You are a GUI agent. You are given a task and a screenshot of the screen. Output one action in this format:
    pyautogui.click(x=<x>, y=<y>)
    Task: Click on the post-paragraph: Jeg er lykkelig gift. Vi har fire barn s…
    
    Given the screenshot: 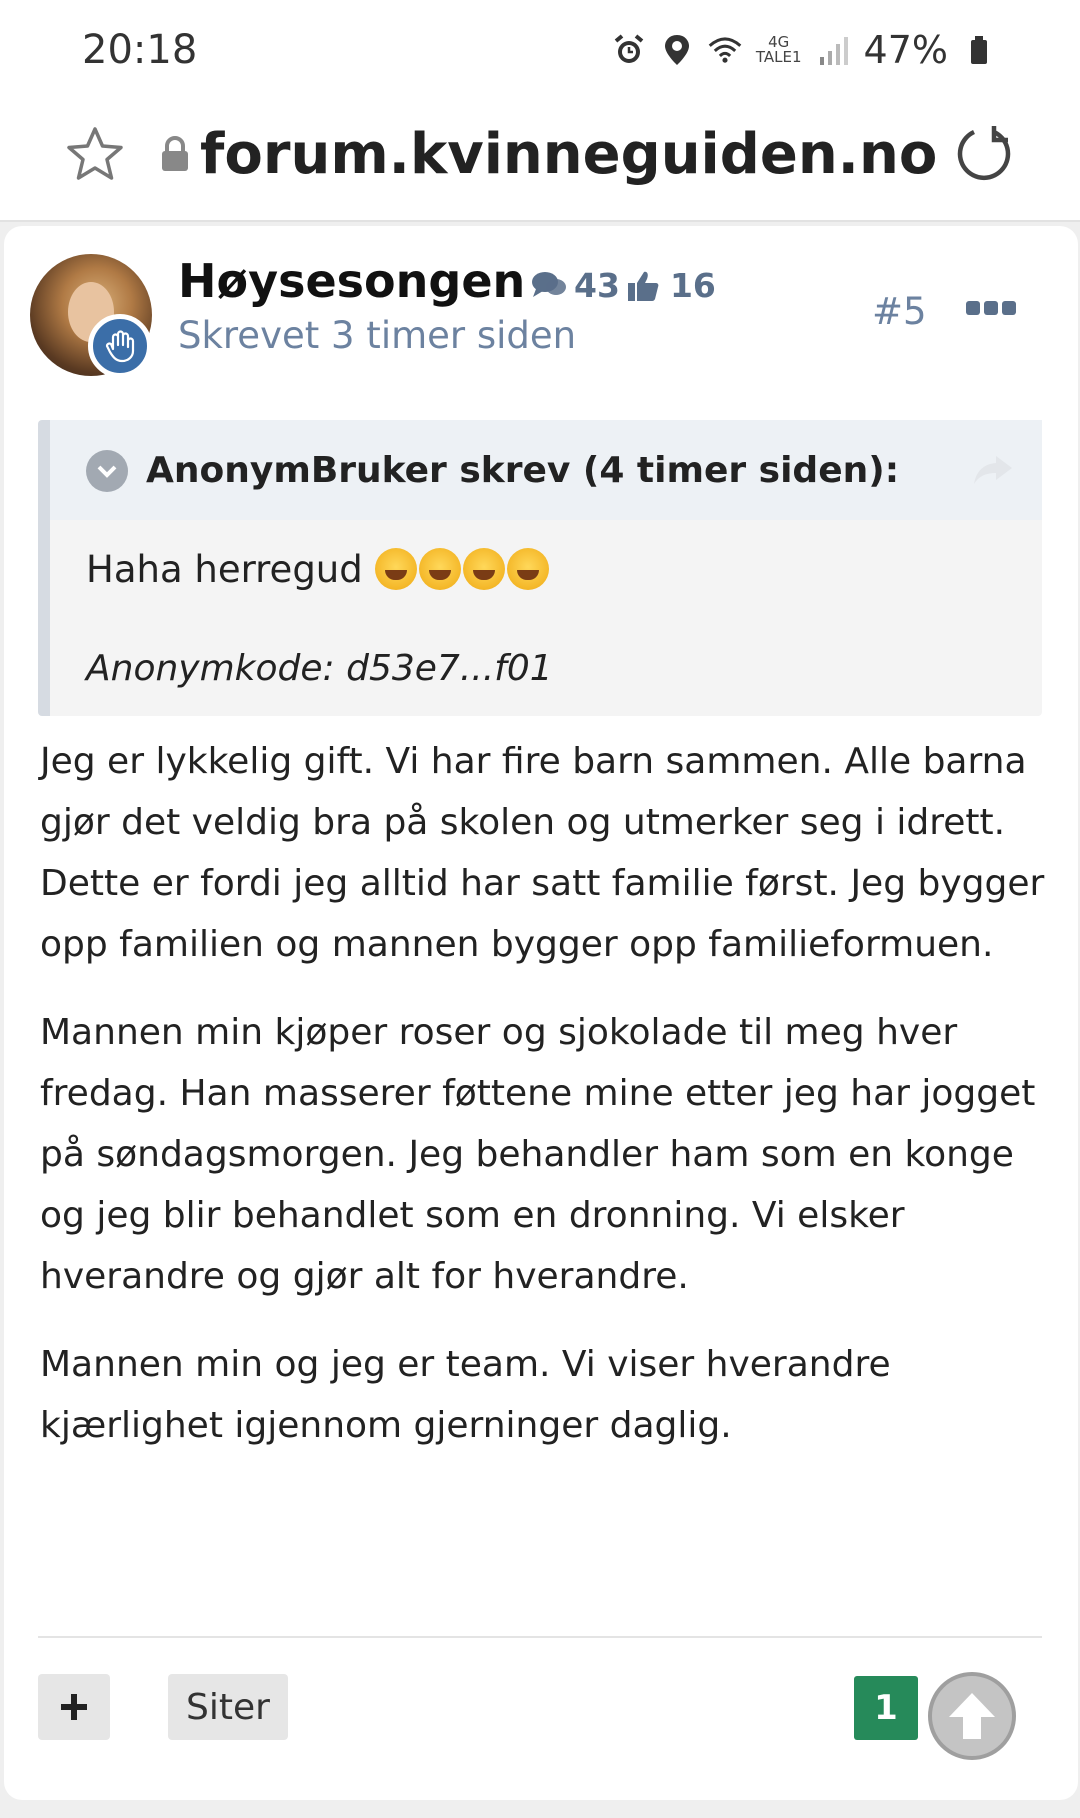 What is the action you would take?
    pyautogui.click(x=542, y=853)
    